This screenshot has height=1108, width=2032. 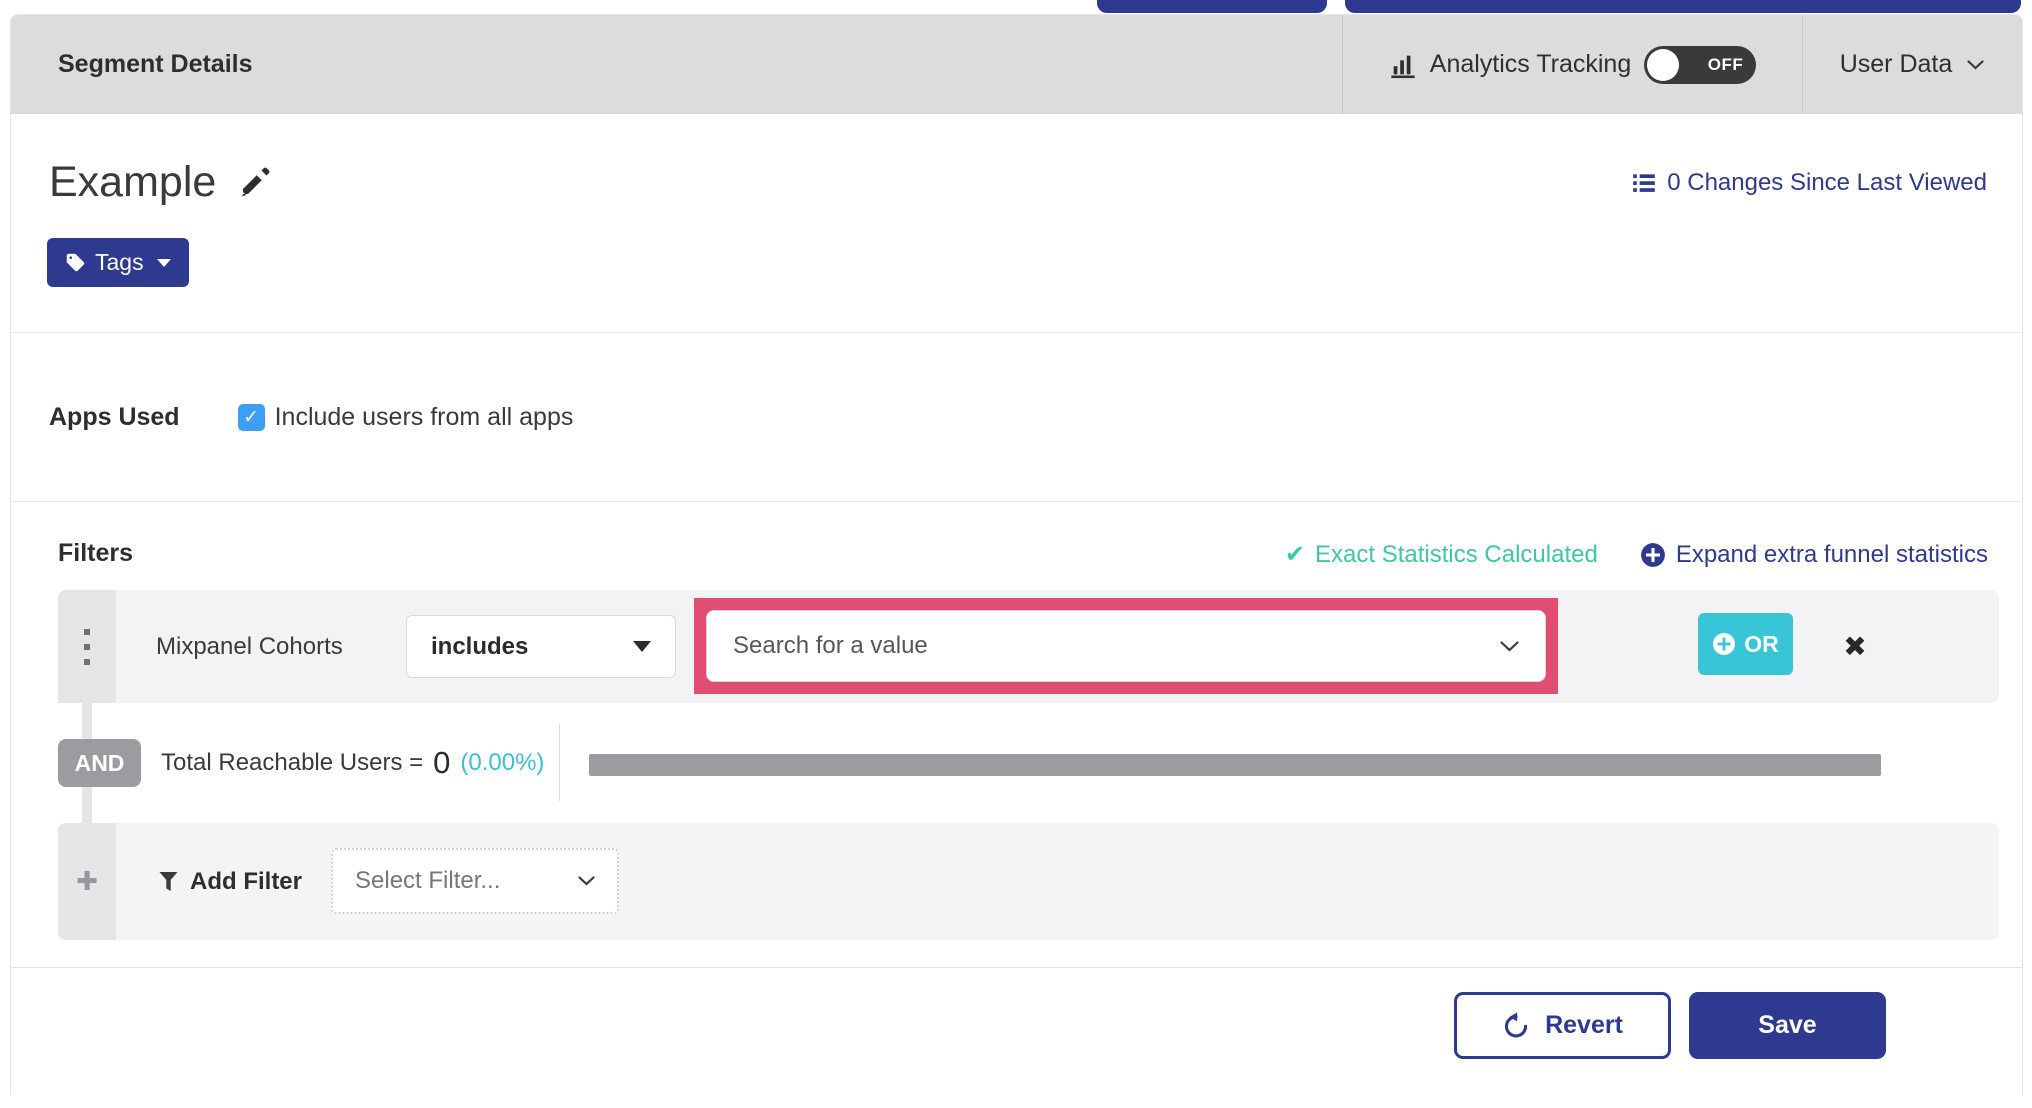 I want to click on edit-pencil-icon, so click(x=254, y=183).